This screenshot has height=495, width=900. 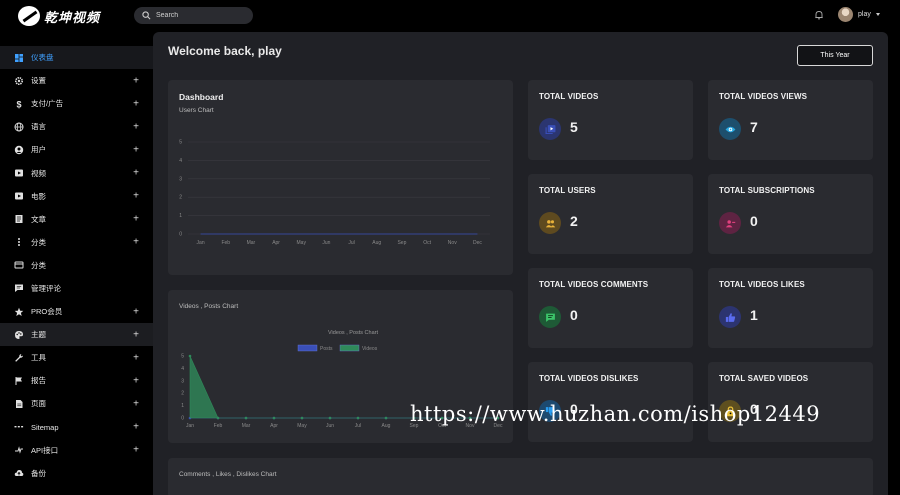 What do you see at coordinates (228, 474) in the screenshot?
I see `comments-likes-title: Comments , Likes , Dislikes Chart` at bounding box center [228, 474].